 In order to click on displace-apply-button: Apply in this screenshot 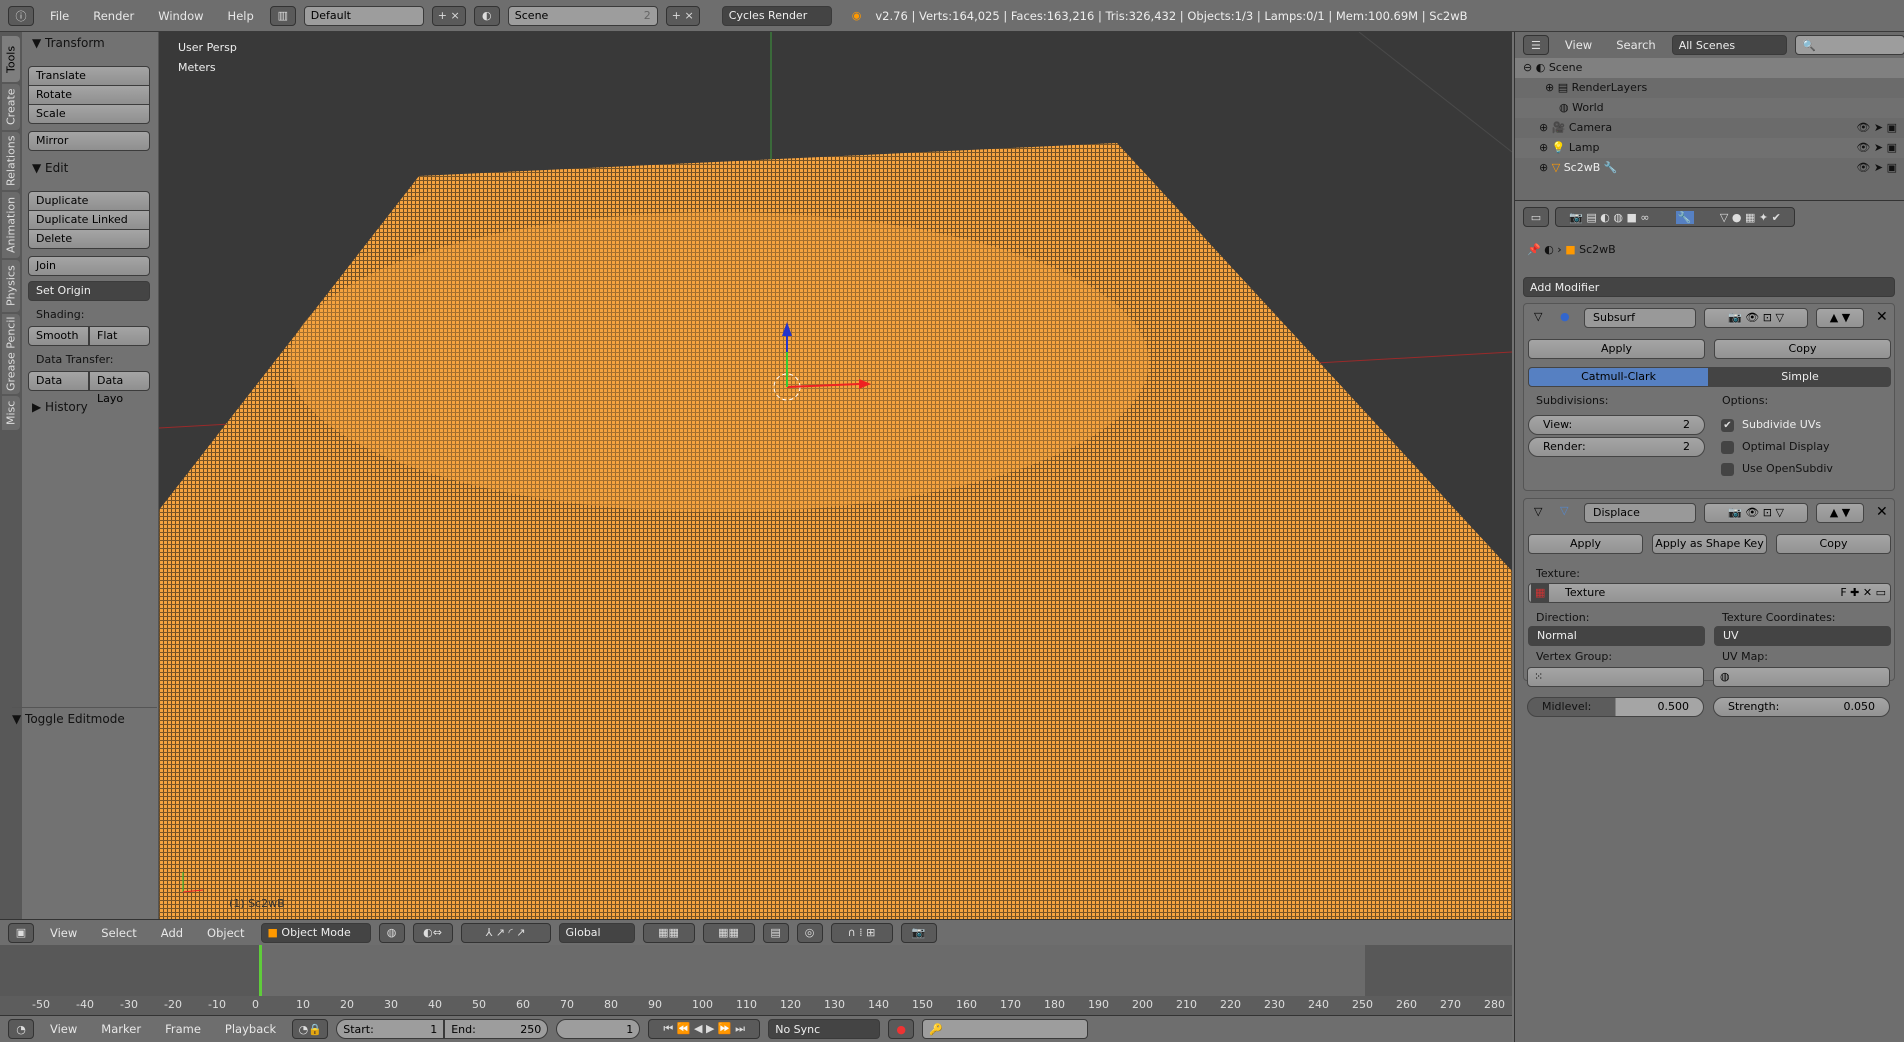, I will do `click(1585, 544)`.